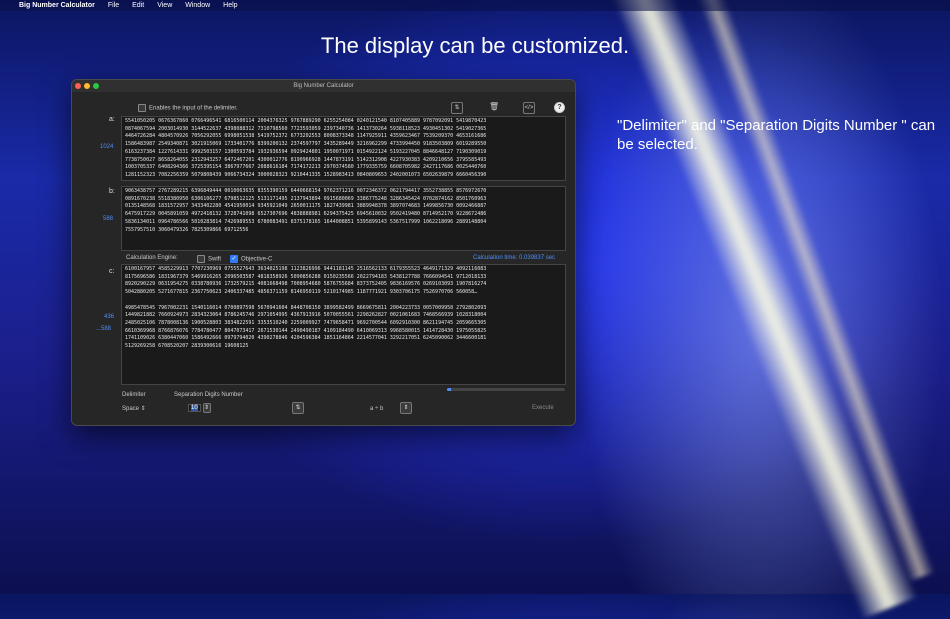  I want to click on swap-icon: ⇅, so click(457, 108).